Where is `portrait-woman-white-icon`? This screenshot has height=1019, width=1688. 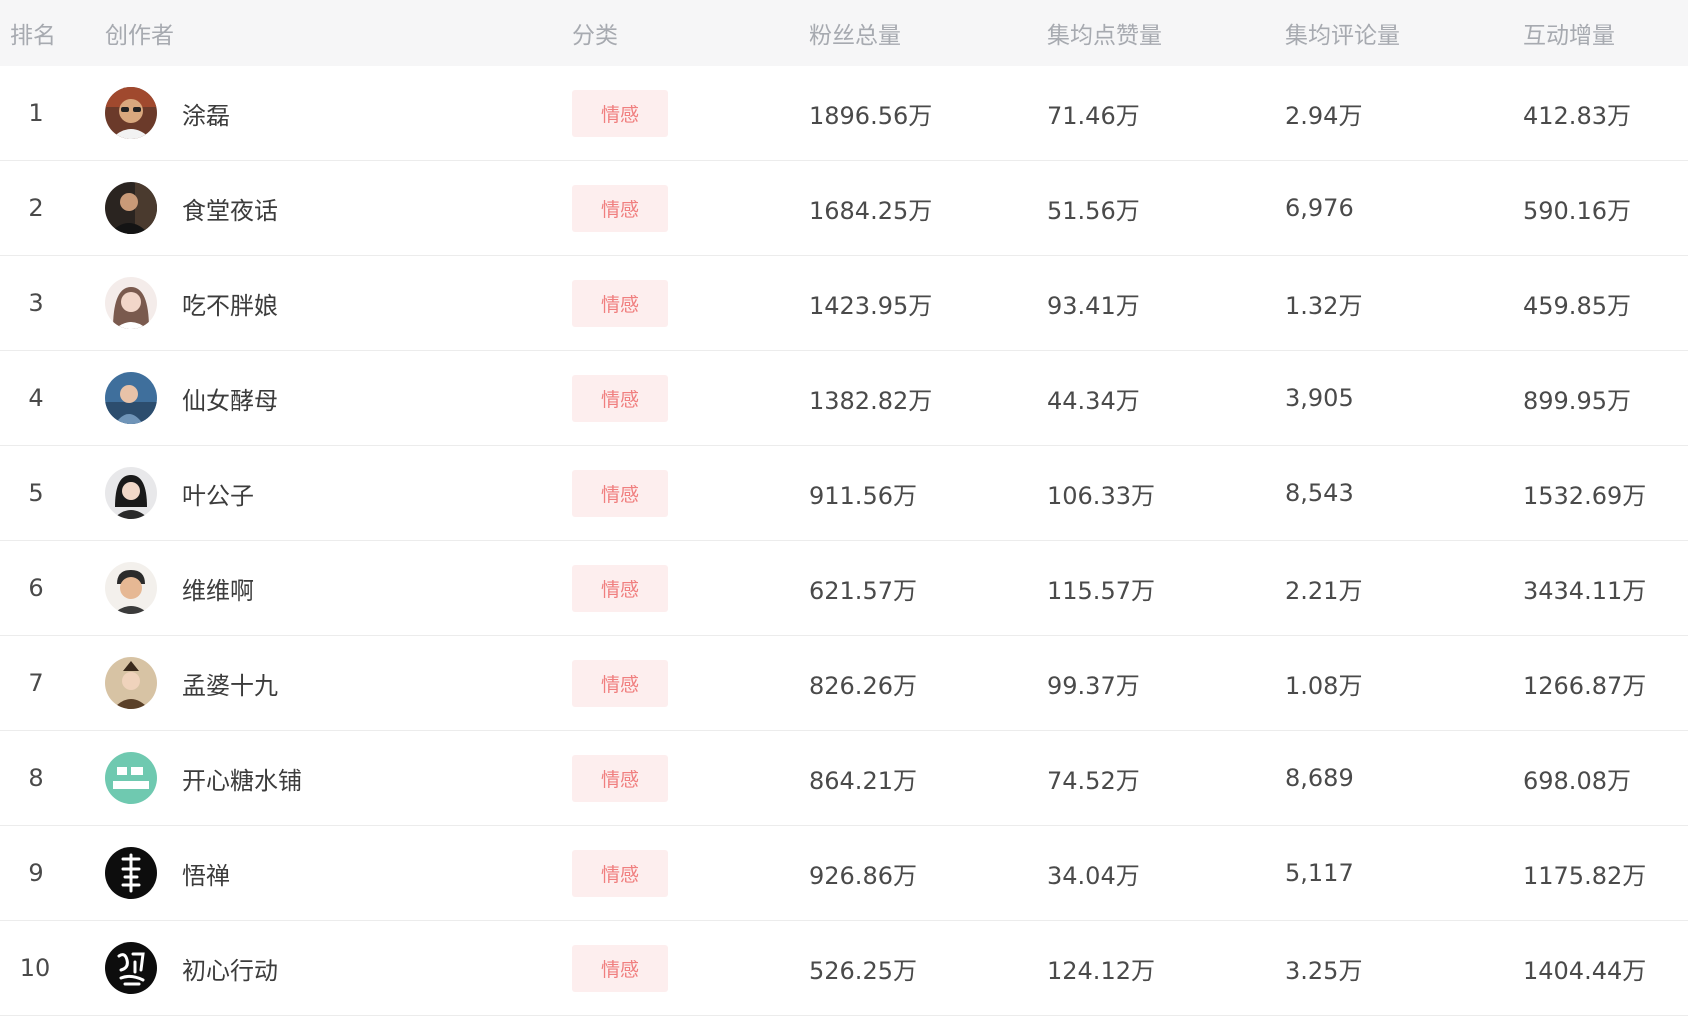
portrait-woman-white-icon is located at coordinates (131, 493).